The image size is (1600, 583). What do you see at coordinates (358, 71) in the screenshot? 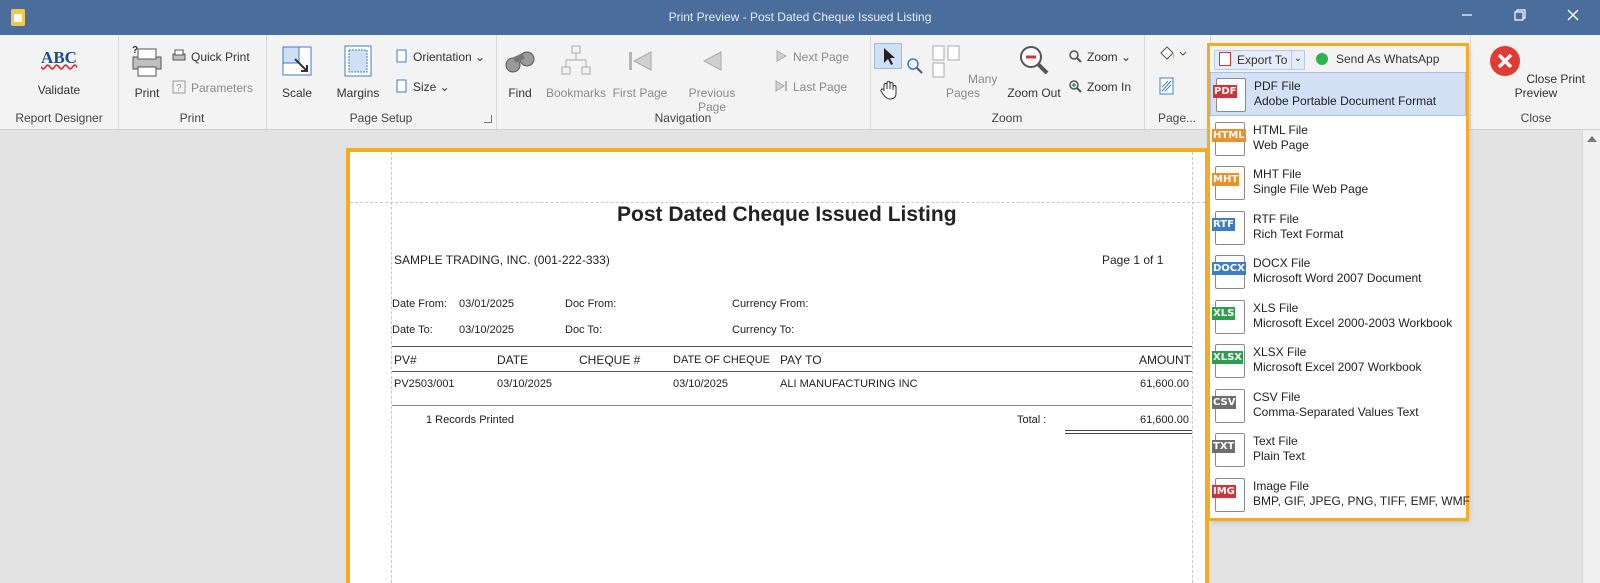
I see `margins-button: Margins` at bounding box center [358, 71].